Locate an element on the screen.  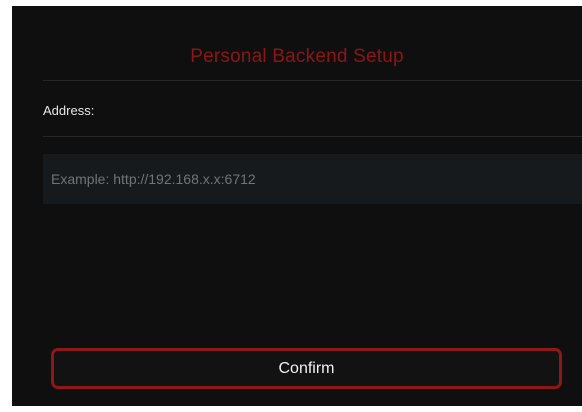
title-divider is located at coordinates (312, 80).